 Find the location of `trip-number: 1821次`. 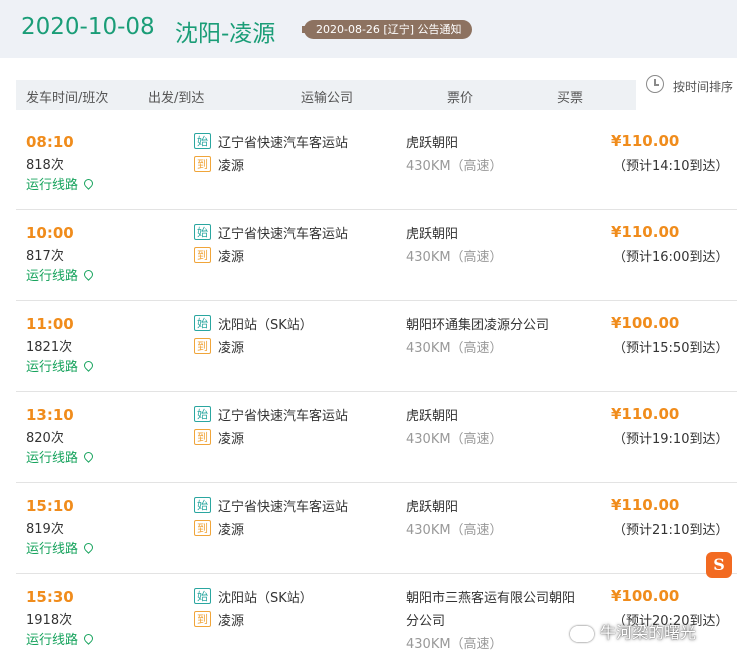

trip-number: 1821次 is located at coordinates (49, 347).